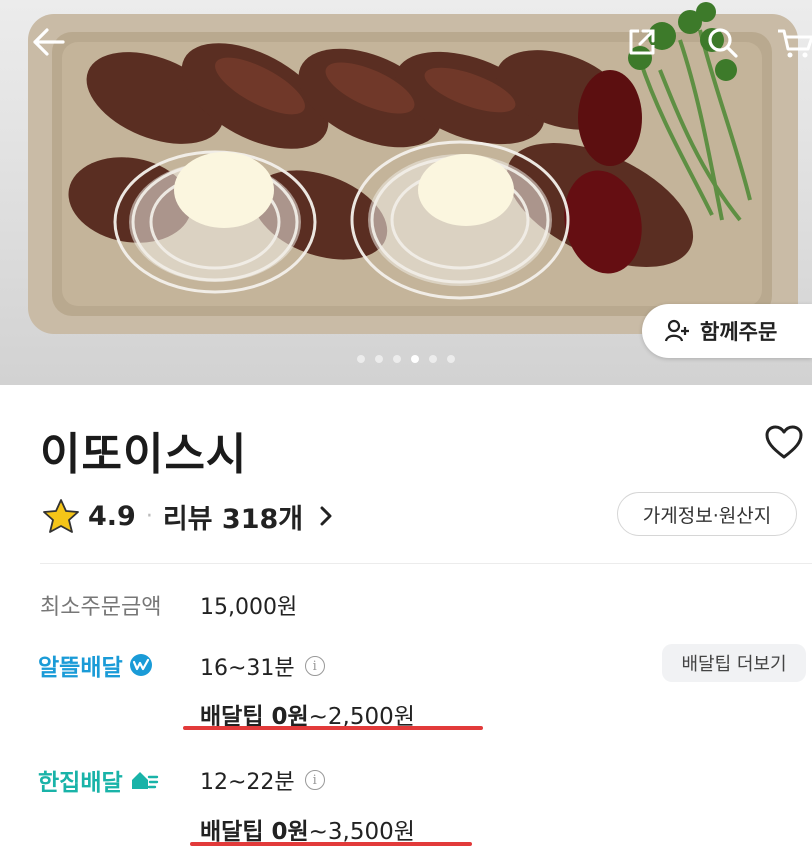  I want to click on delivery-type-single: 한집배달, so click(98, 780).